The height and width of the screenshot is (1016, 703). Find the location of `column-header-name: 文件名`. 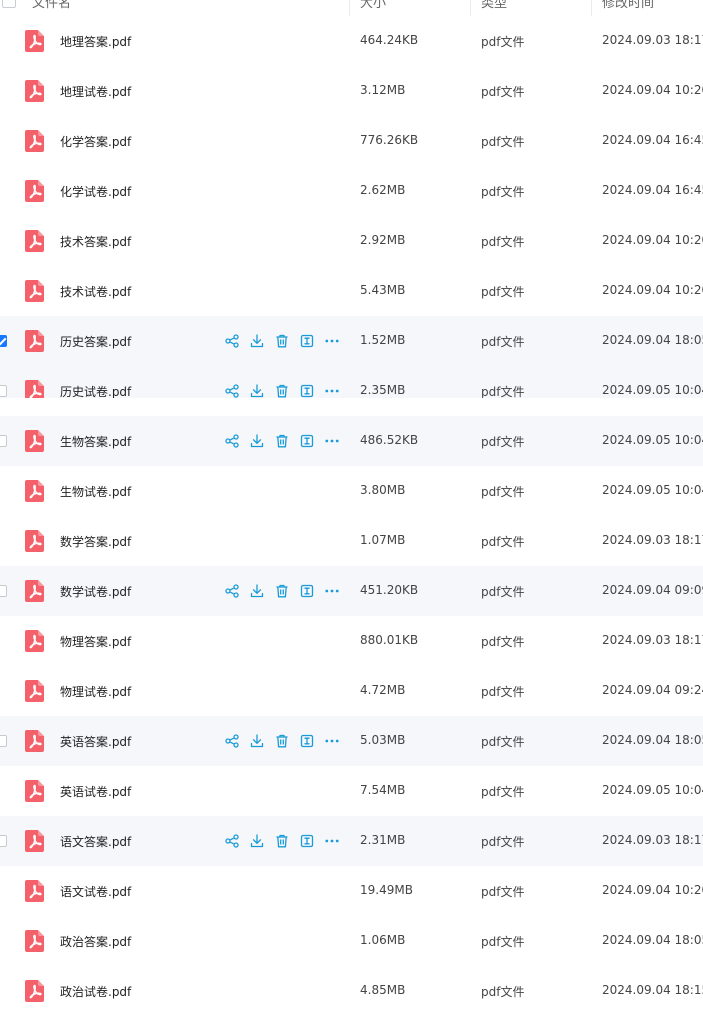

column-header-name: 文件名 is located at coordinates (51, 5).